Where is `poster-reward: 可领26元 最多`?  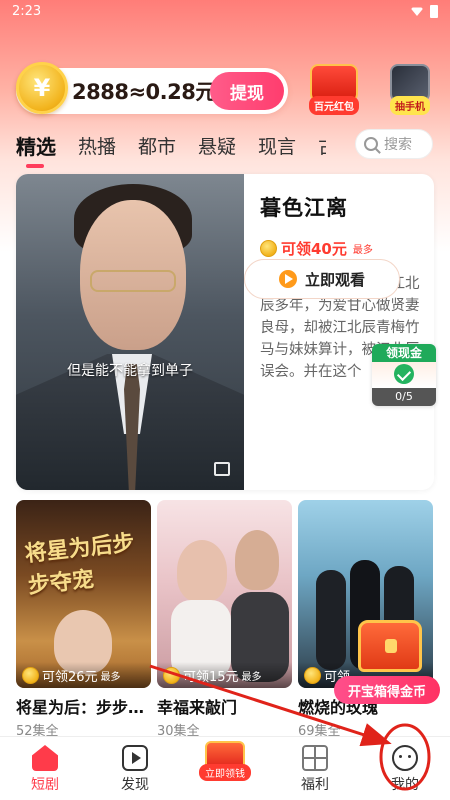
poster-reward: 可领26元 最多 is located at coordinates (83, 675).